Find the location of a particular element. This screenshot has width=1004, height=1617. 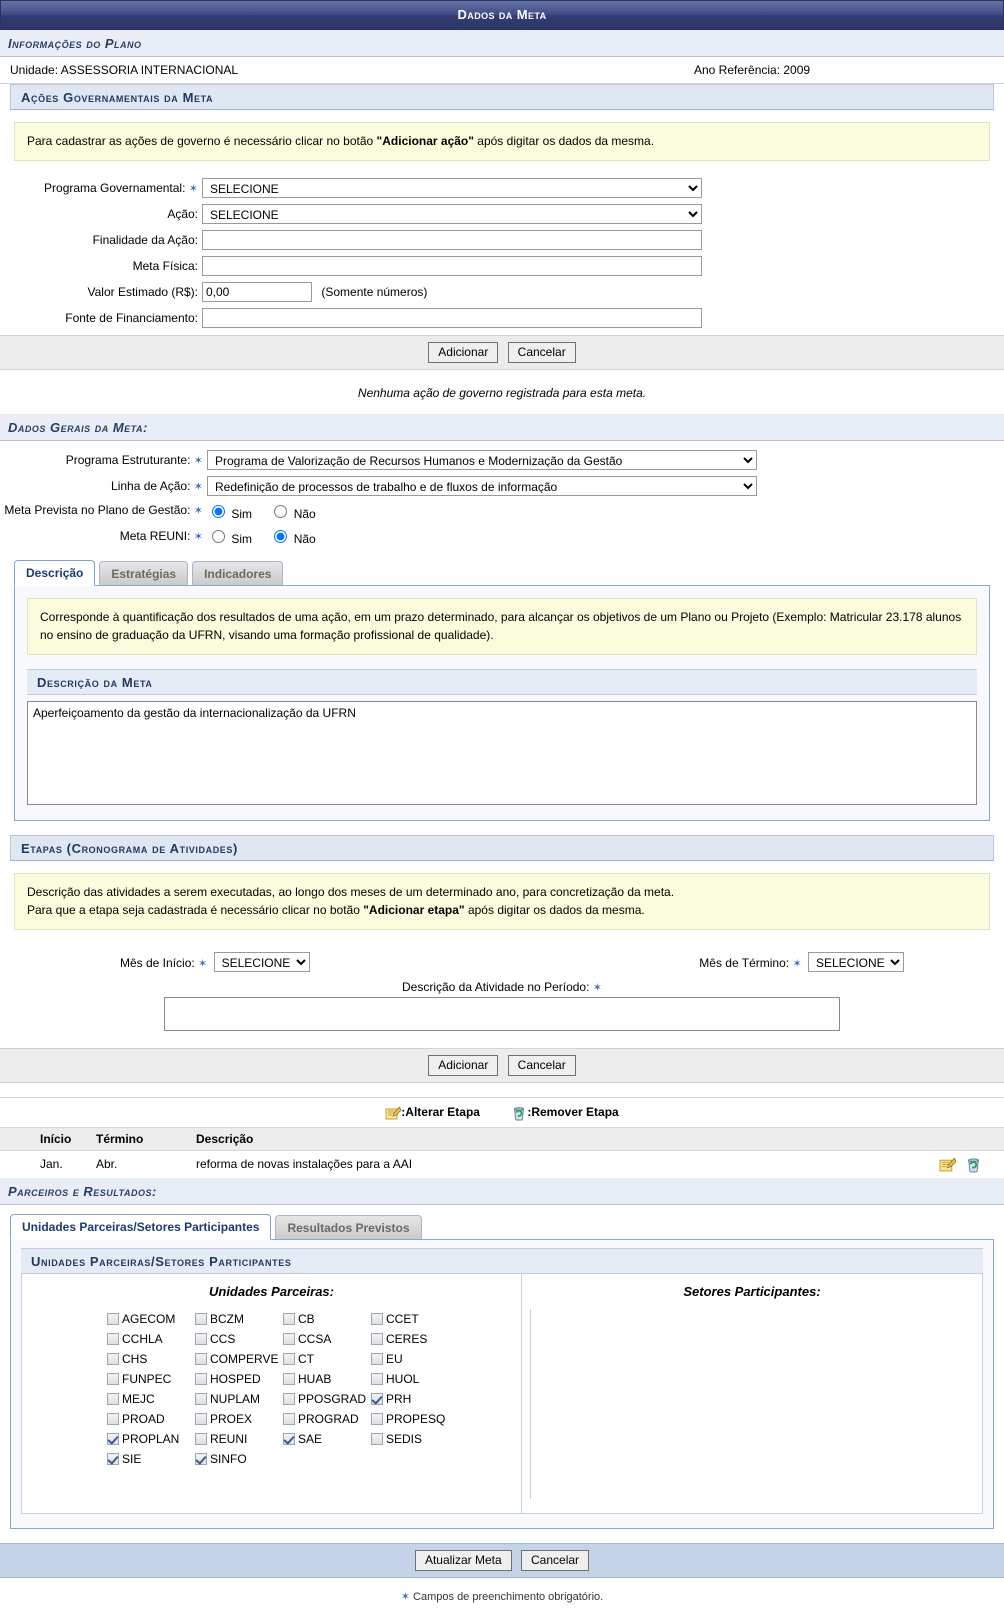

meta-prevista-sim-option: Sim is located at coordinates (231, 512).